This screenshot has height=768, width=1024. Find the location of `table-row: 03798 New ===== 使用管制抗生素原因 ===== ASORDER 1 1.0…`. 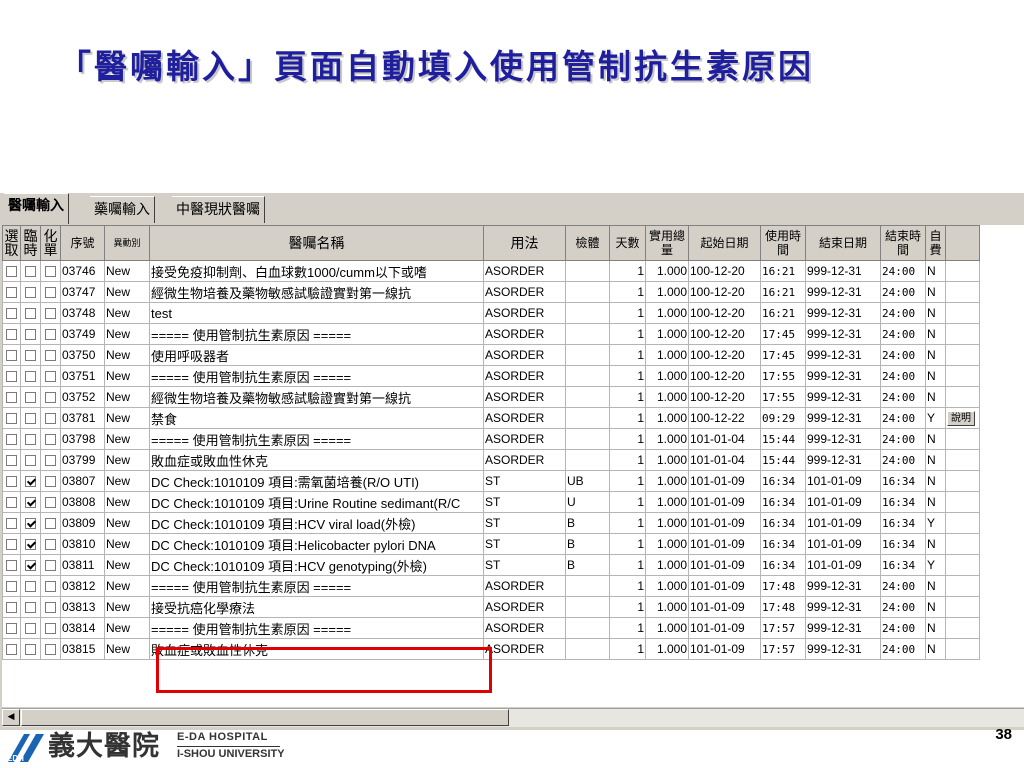

table-row: 03798 New ===== 使用管制抗生素原因 ===== ASORDER 1 1.0… is located at coordinates (491, 439).